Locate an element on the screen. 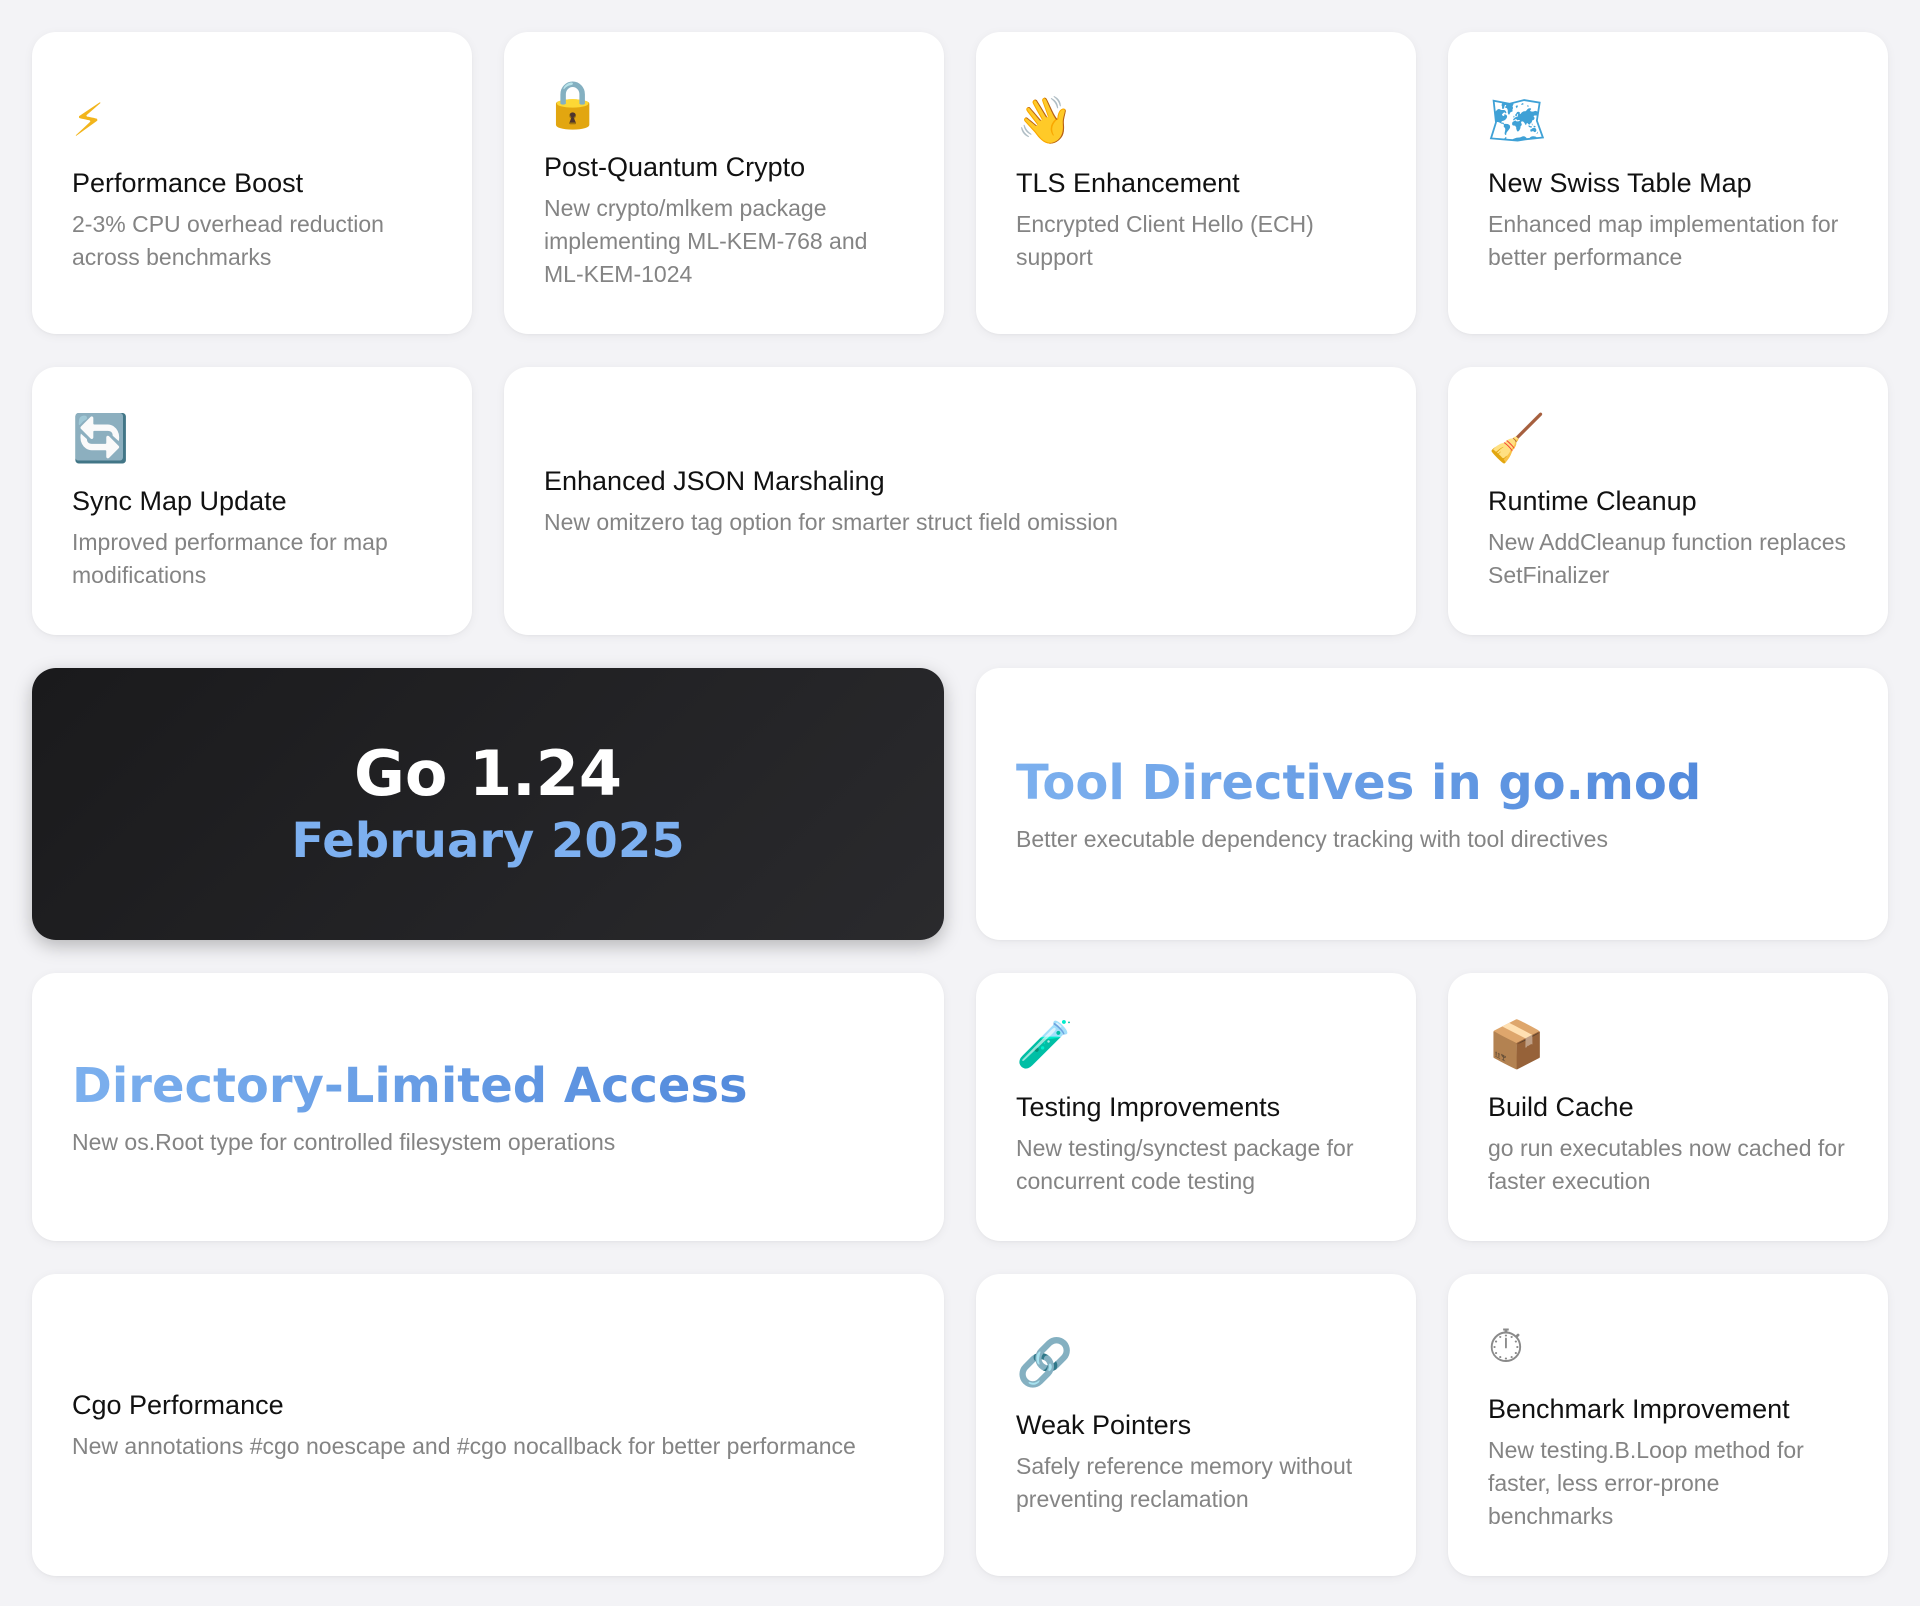  lightning-icon: ⚡ is located at coordinates (88, 120).